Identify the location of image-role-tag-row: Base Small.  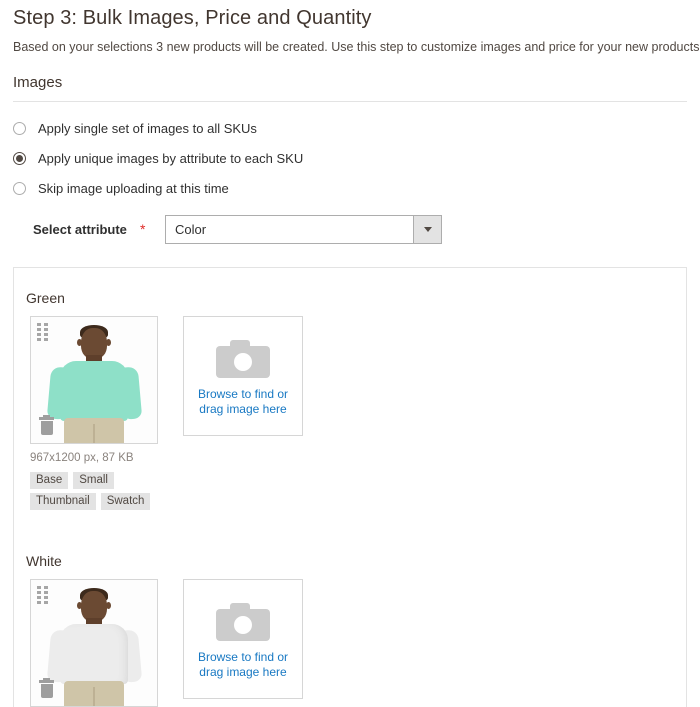
(92, 480).